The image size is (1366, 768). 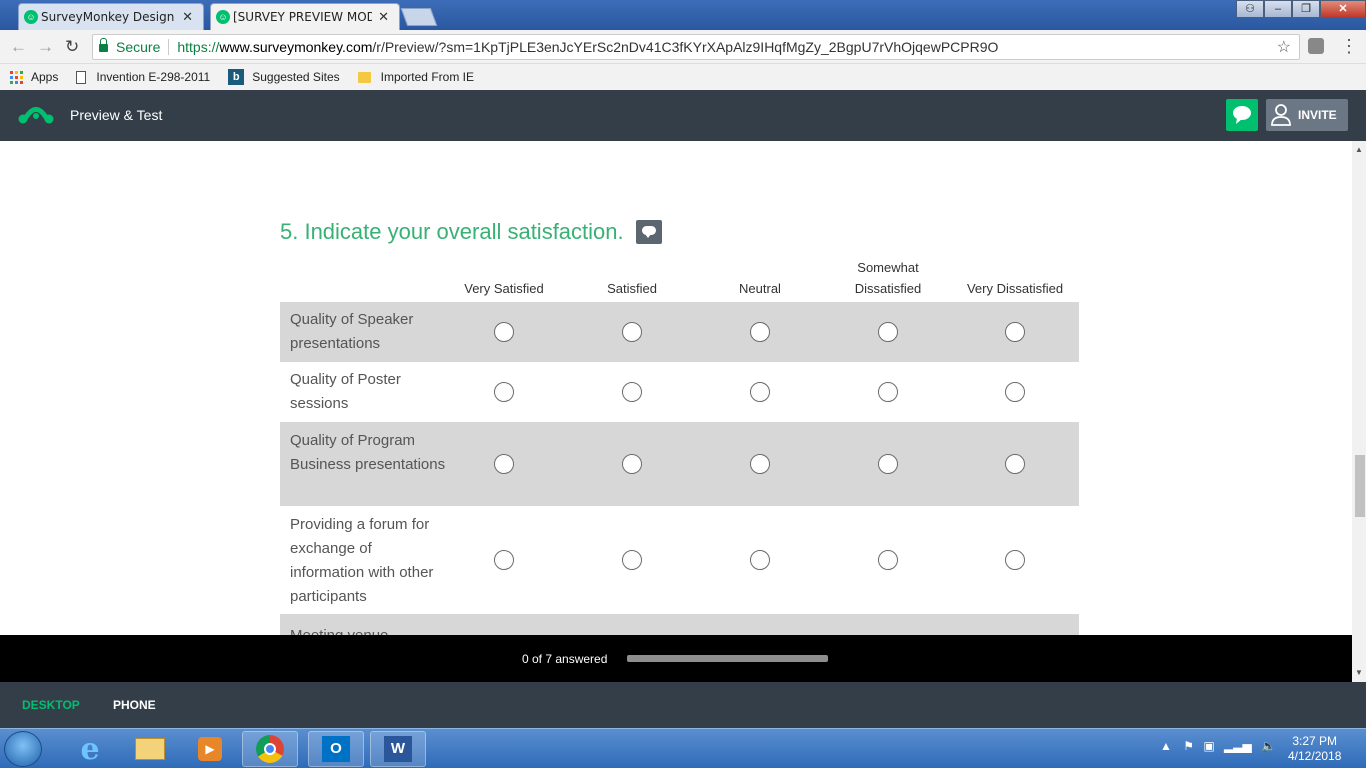 I want to click on clock-date: 4/12/2018, so click(x=1315, y=756).